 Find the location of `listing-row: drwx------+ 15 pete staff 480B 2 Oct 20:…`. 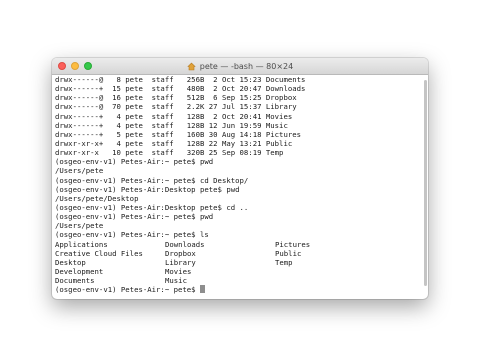

listing-row: drwx------+ 15 pete staff 480B 2 Oct 20:… is located at coordinates (180, 89).